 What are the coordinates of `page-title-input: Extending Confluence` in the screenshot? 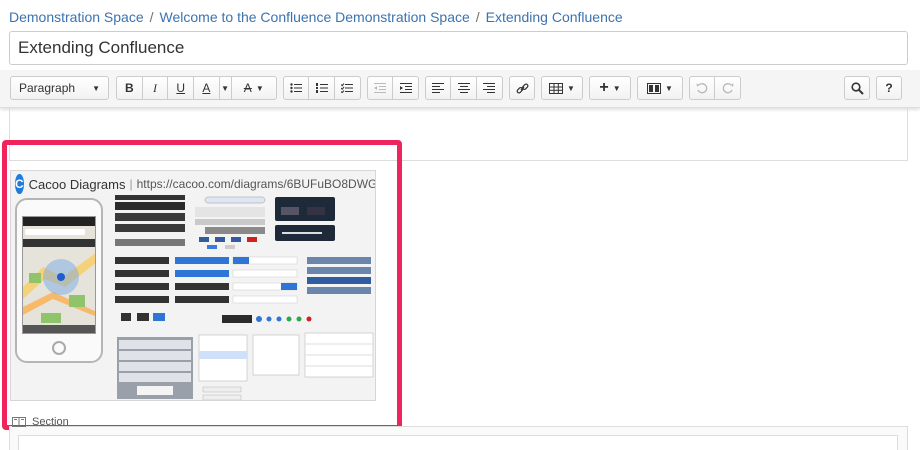 It's located at (458, 48).